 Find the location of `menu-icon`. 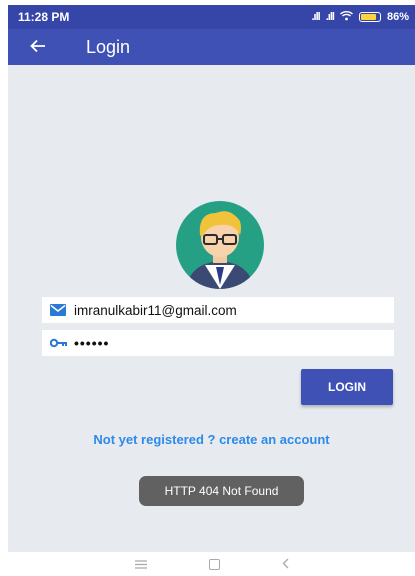

menu-icon is located at coordinates (140, 564).